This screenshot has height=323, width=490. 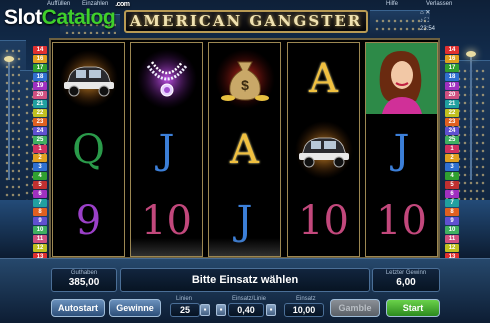 What do you see at coordinates (271, 310) in the screenshot?
I see `bet-increase-button: ▪` at bounding box center [271, 310].